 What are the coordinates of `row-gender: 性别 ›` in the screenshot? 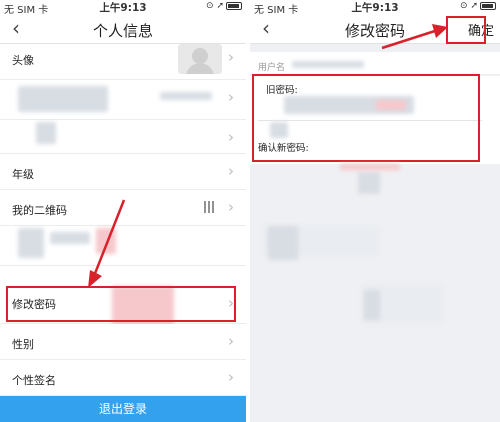 It's located at (123, 342).